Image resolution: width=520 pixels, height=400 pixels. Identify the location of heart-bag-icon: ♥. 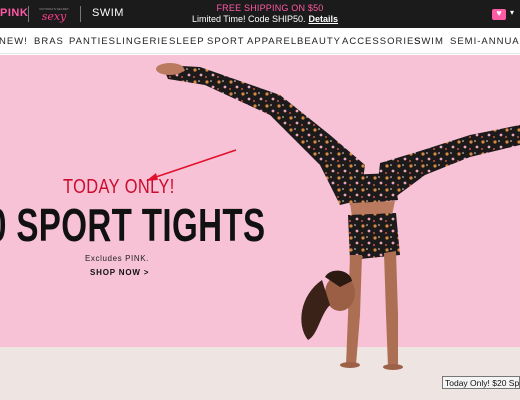
(499, 14).